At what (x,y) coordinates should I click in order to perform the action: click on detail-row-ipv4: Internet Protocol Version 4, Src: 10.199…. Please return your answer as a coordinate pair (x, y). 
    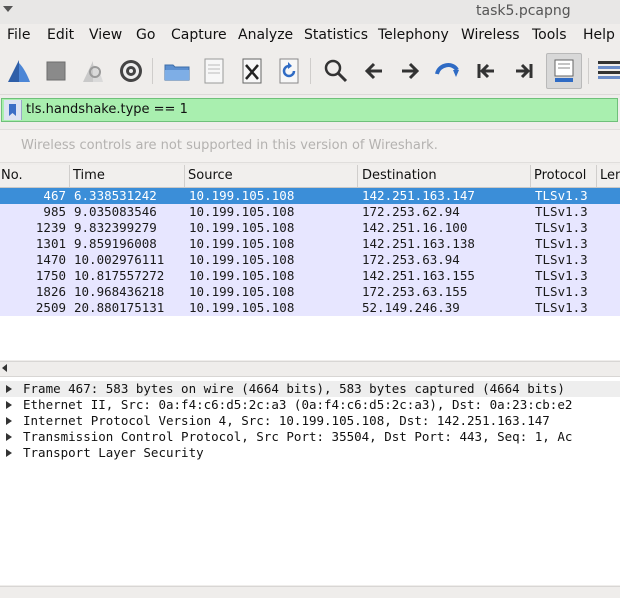
    Looking at the image, I should click on (310, 421).